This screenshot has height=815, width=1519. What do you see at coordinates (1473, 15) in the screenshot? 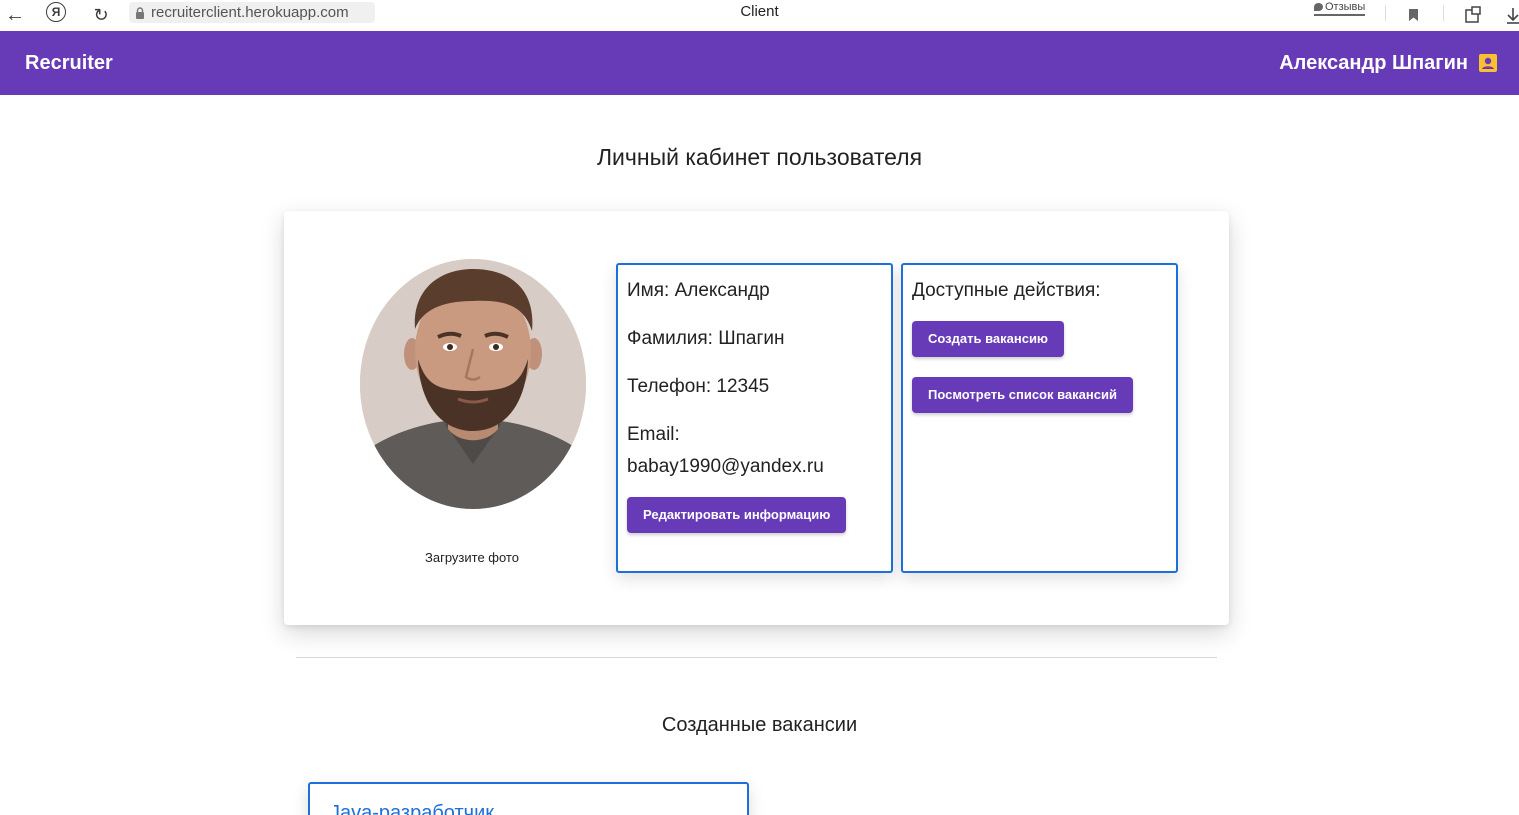
I see `extensions-icon` at bounding box center [1473, 15].